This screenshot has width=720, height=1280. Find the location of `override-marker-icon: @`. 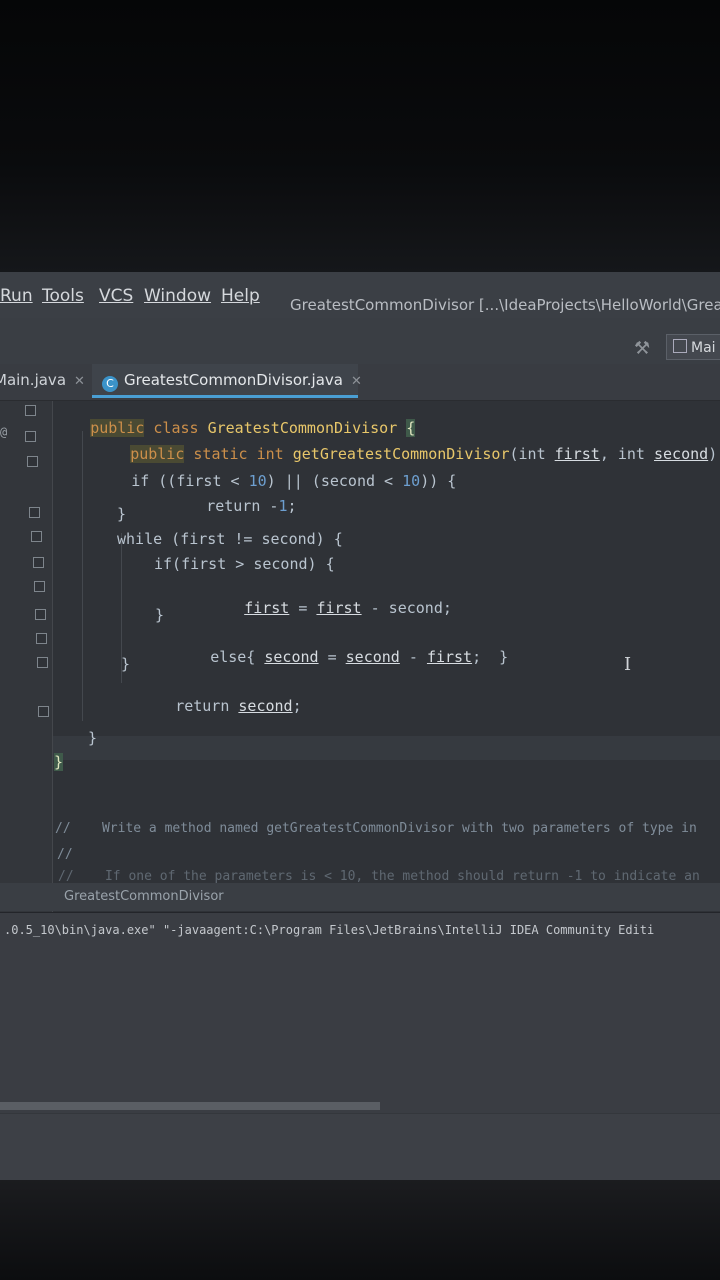

override-marker-icon: @ is located at coordinates (4, 432).